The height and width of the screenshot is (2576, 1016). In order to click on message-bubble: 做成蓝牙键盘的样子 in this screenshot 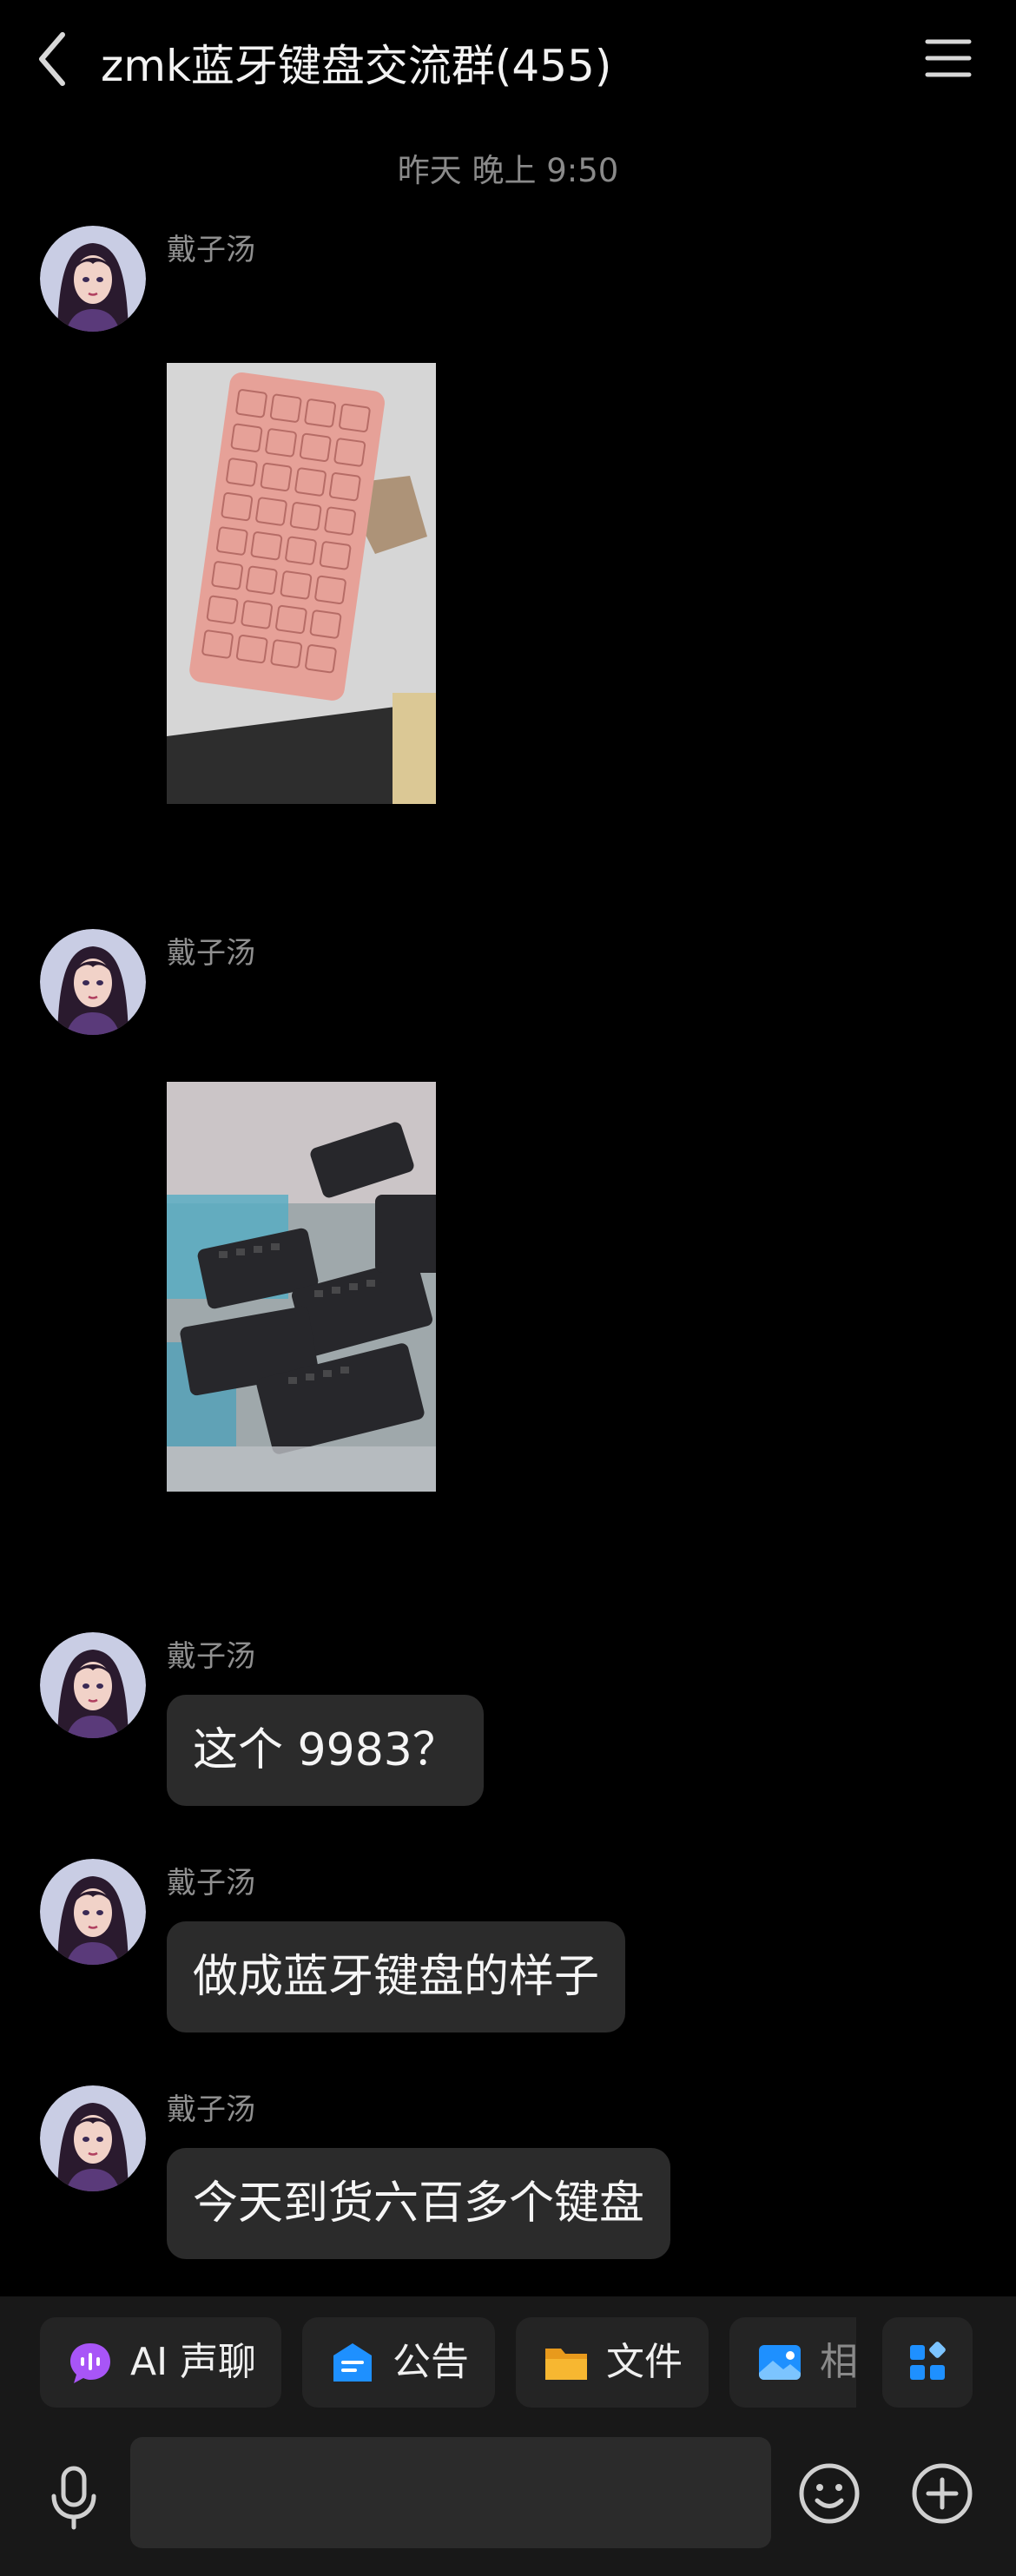, I will do `click(396, 1976)`.